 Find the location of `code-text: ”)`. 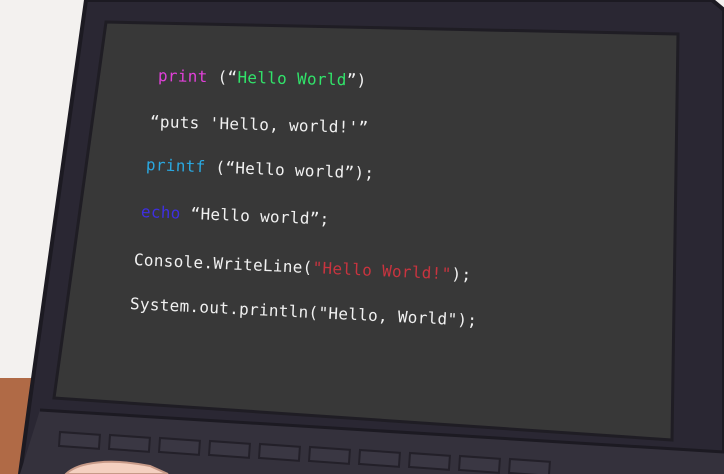

code-text: ”) is located at coordinates (356, 80).